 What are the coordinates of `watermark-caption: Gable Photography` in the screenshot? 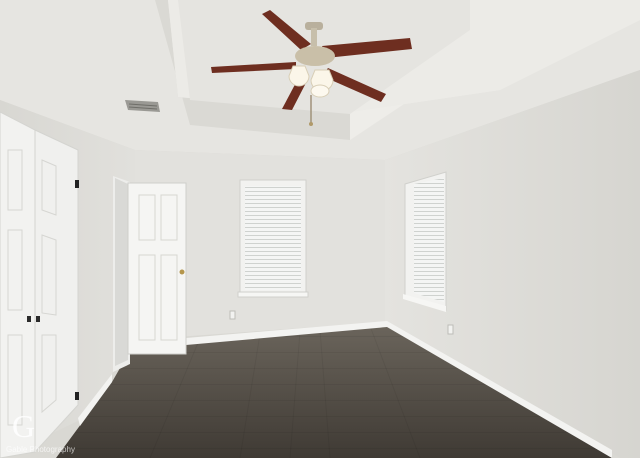 It's located at (40, 449).